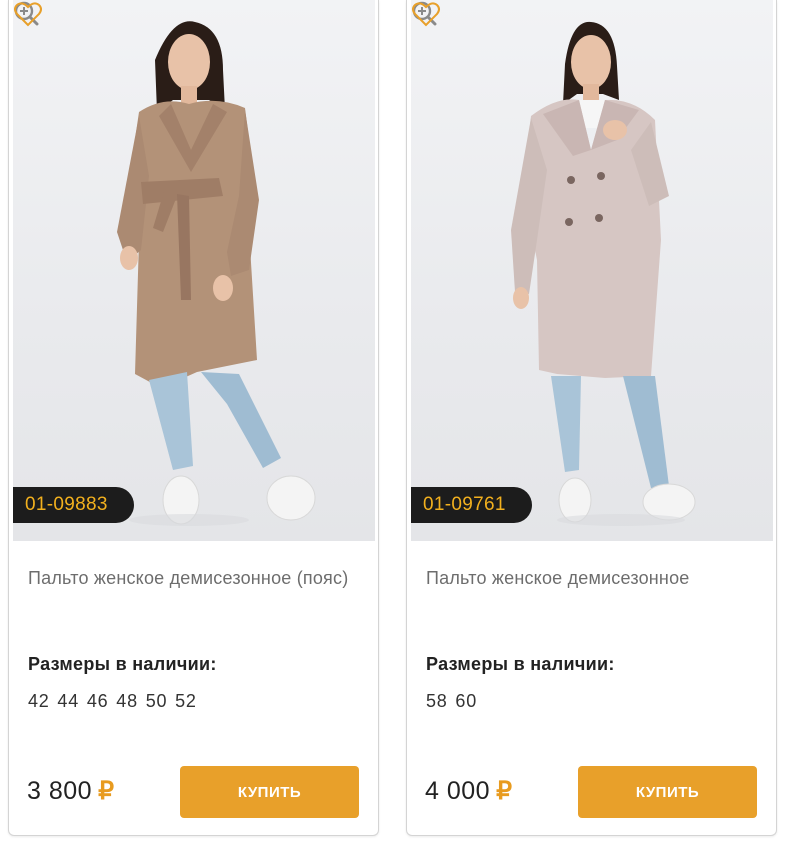 Image resolution: width=789 pixels, height=852 pixels. Describe the element at coordinates (60, 791) in the screenshot. I see `price-value: 3 800` at that location.